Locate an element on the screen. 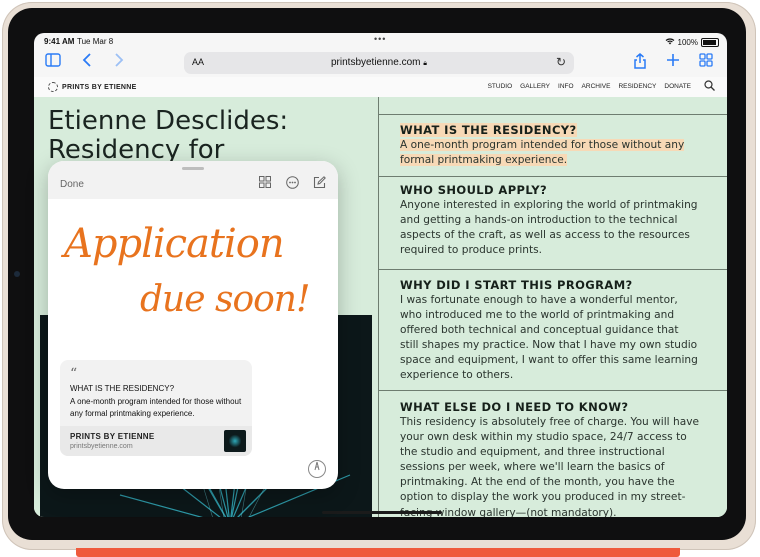 The image size is (760, 557). faq-heading: WHAT ELSE DO I NEED TO KNOW? is located at coordinates (514, 407).